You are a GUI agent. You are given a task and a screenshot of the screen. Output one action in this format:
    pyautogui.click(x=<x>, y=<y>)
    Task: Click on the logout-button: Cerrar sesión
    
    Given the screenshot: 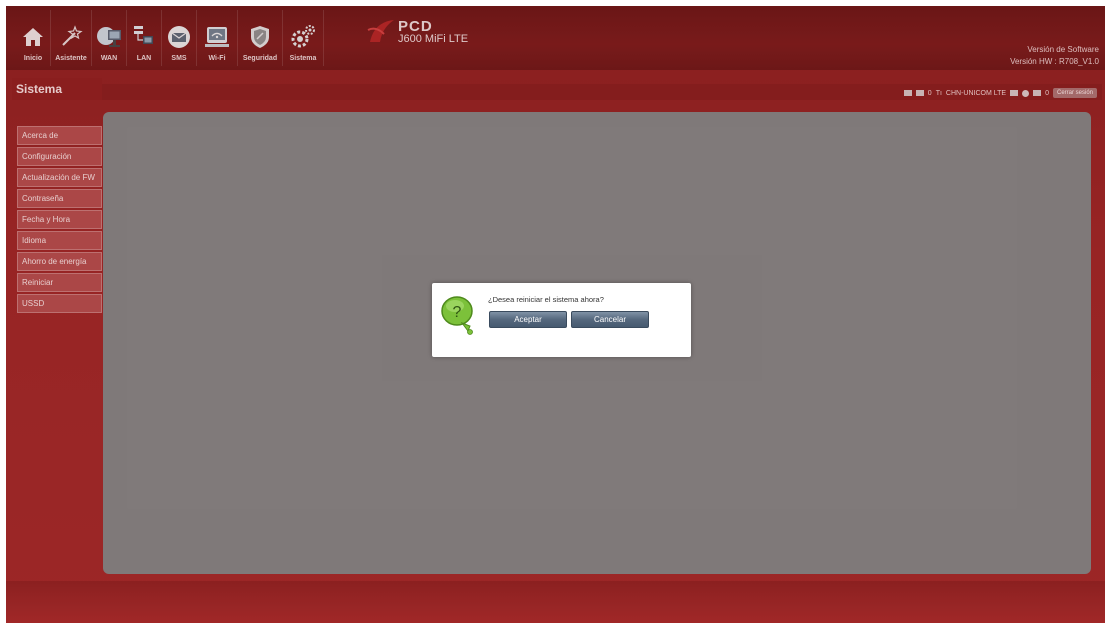 What is the action you would take?
    pyautogui.click(x=1074, y=93)
    